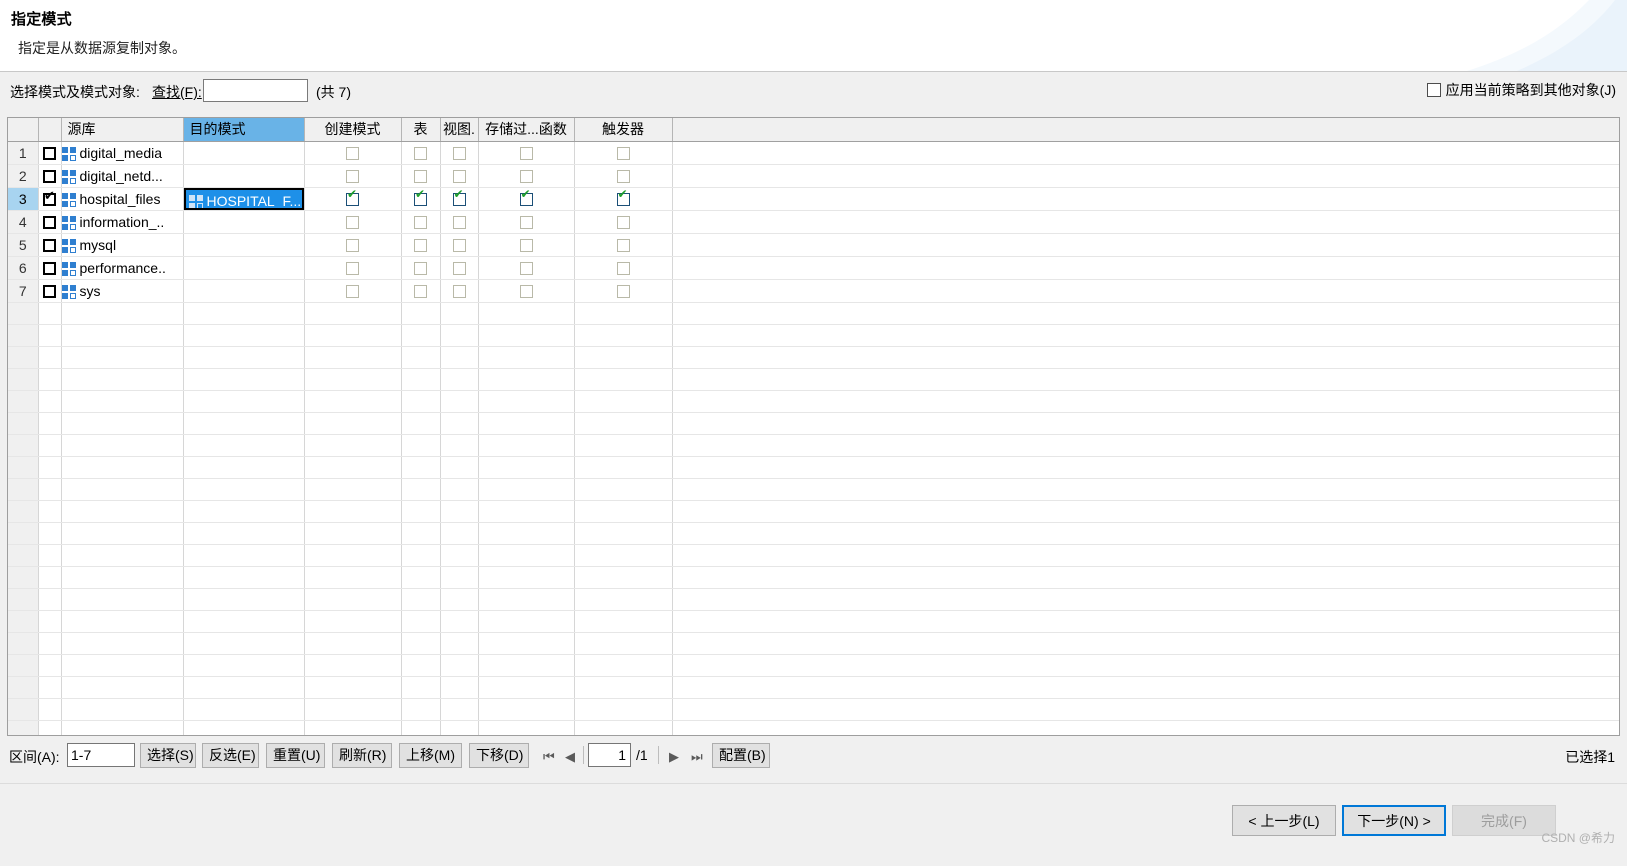 Image resolution: width=1627 pixels, height=866 pixels. Describe the element at coordinates (421, 130) in the screenshot. I see `col-header-table: 表` at that location.